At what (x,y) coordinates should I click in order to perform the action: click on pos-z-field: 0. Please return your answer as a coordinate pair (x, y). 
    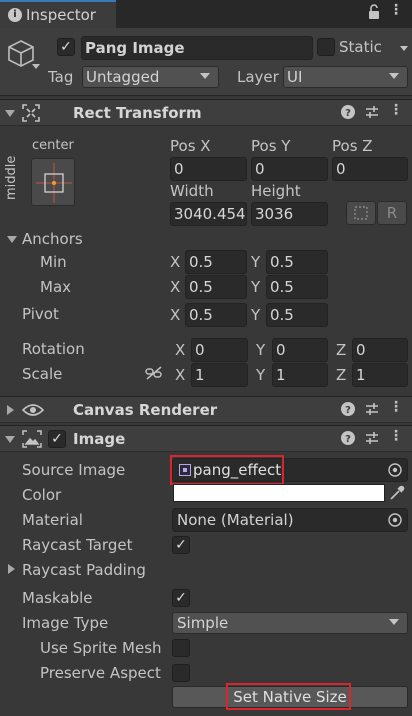
    Looking at the image, I should click on (370, 169).